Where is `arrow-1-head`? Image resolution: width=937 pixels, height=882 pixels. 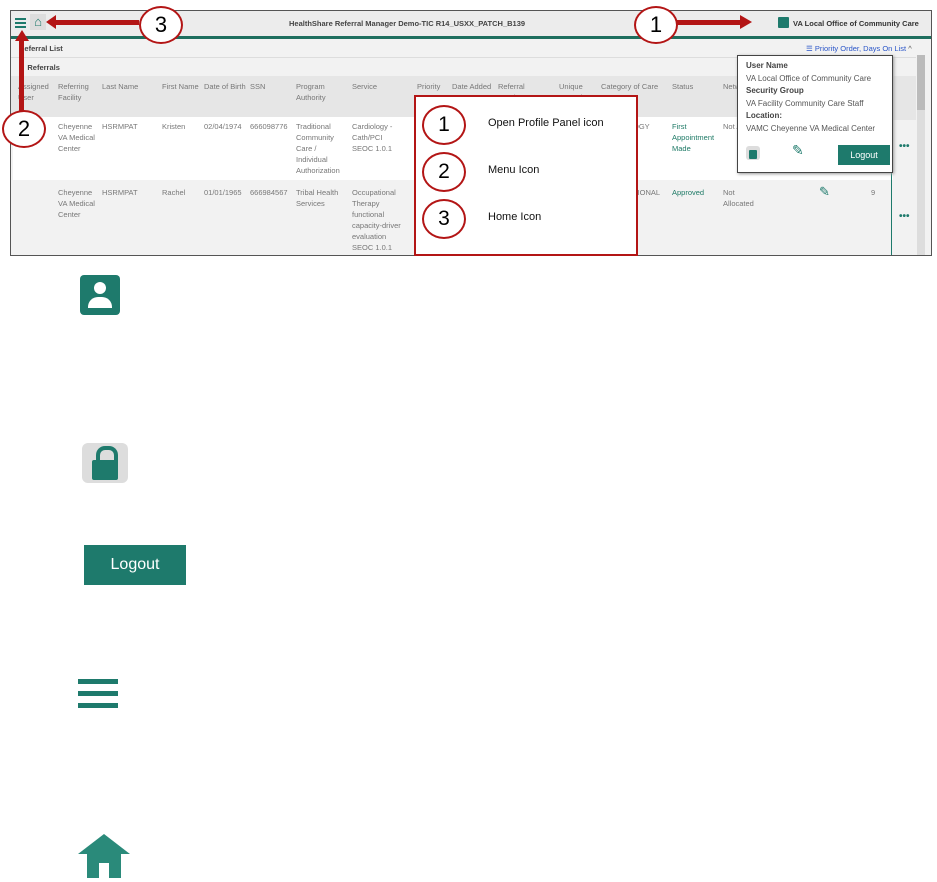 arrow-1-head is located at coordinates (746, 22).